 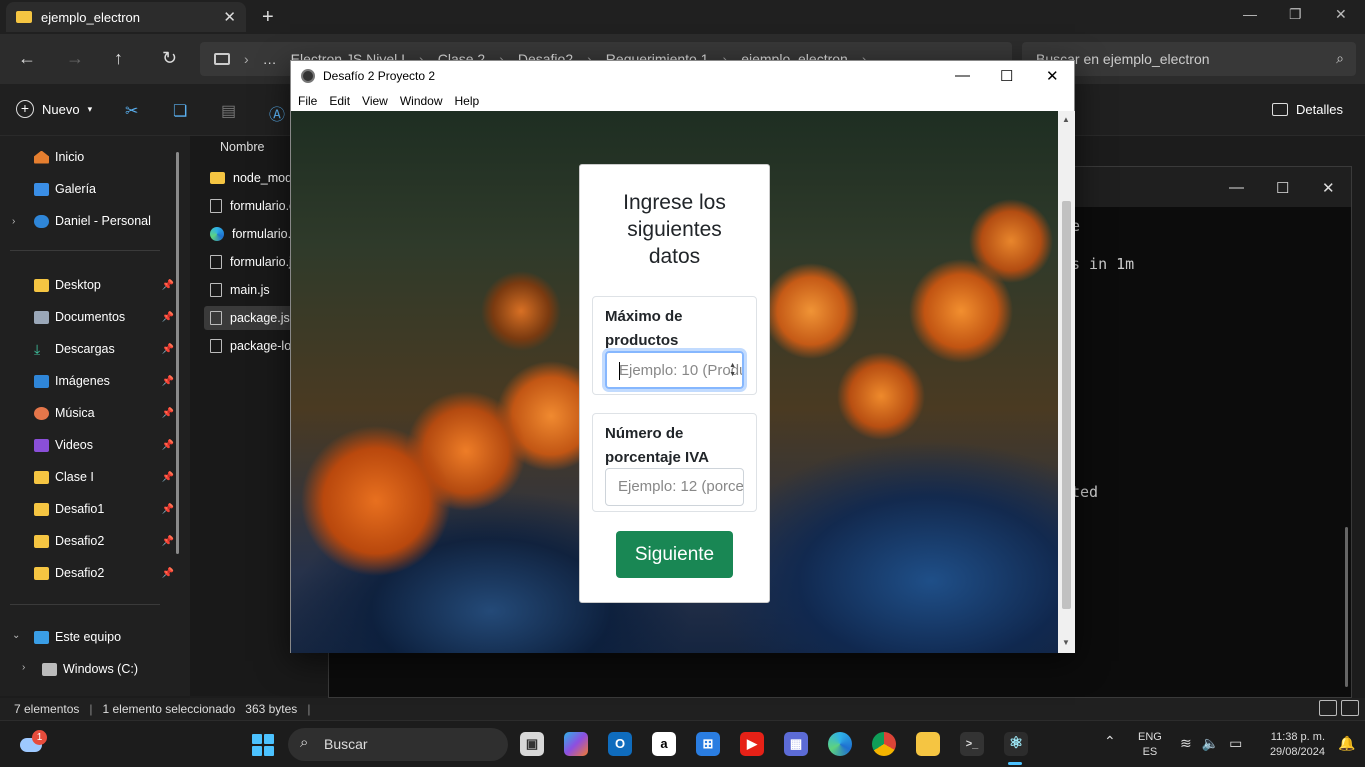 What do you see at coordinates (421, 101) in the screenshot?
I see `menu-window: Window` at bounding box center [421, 101].